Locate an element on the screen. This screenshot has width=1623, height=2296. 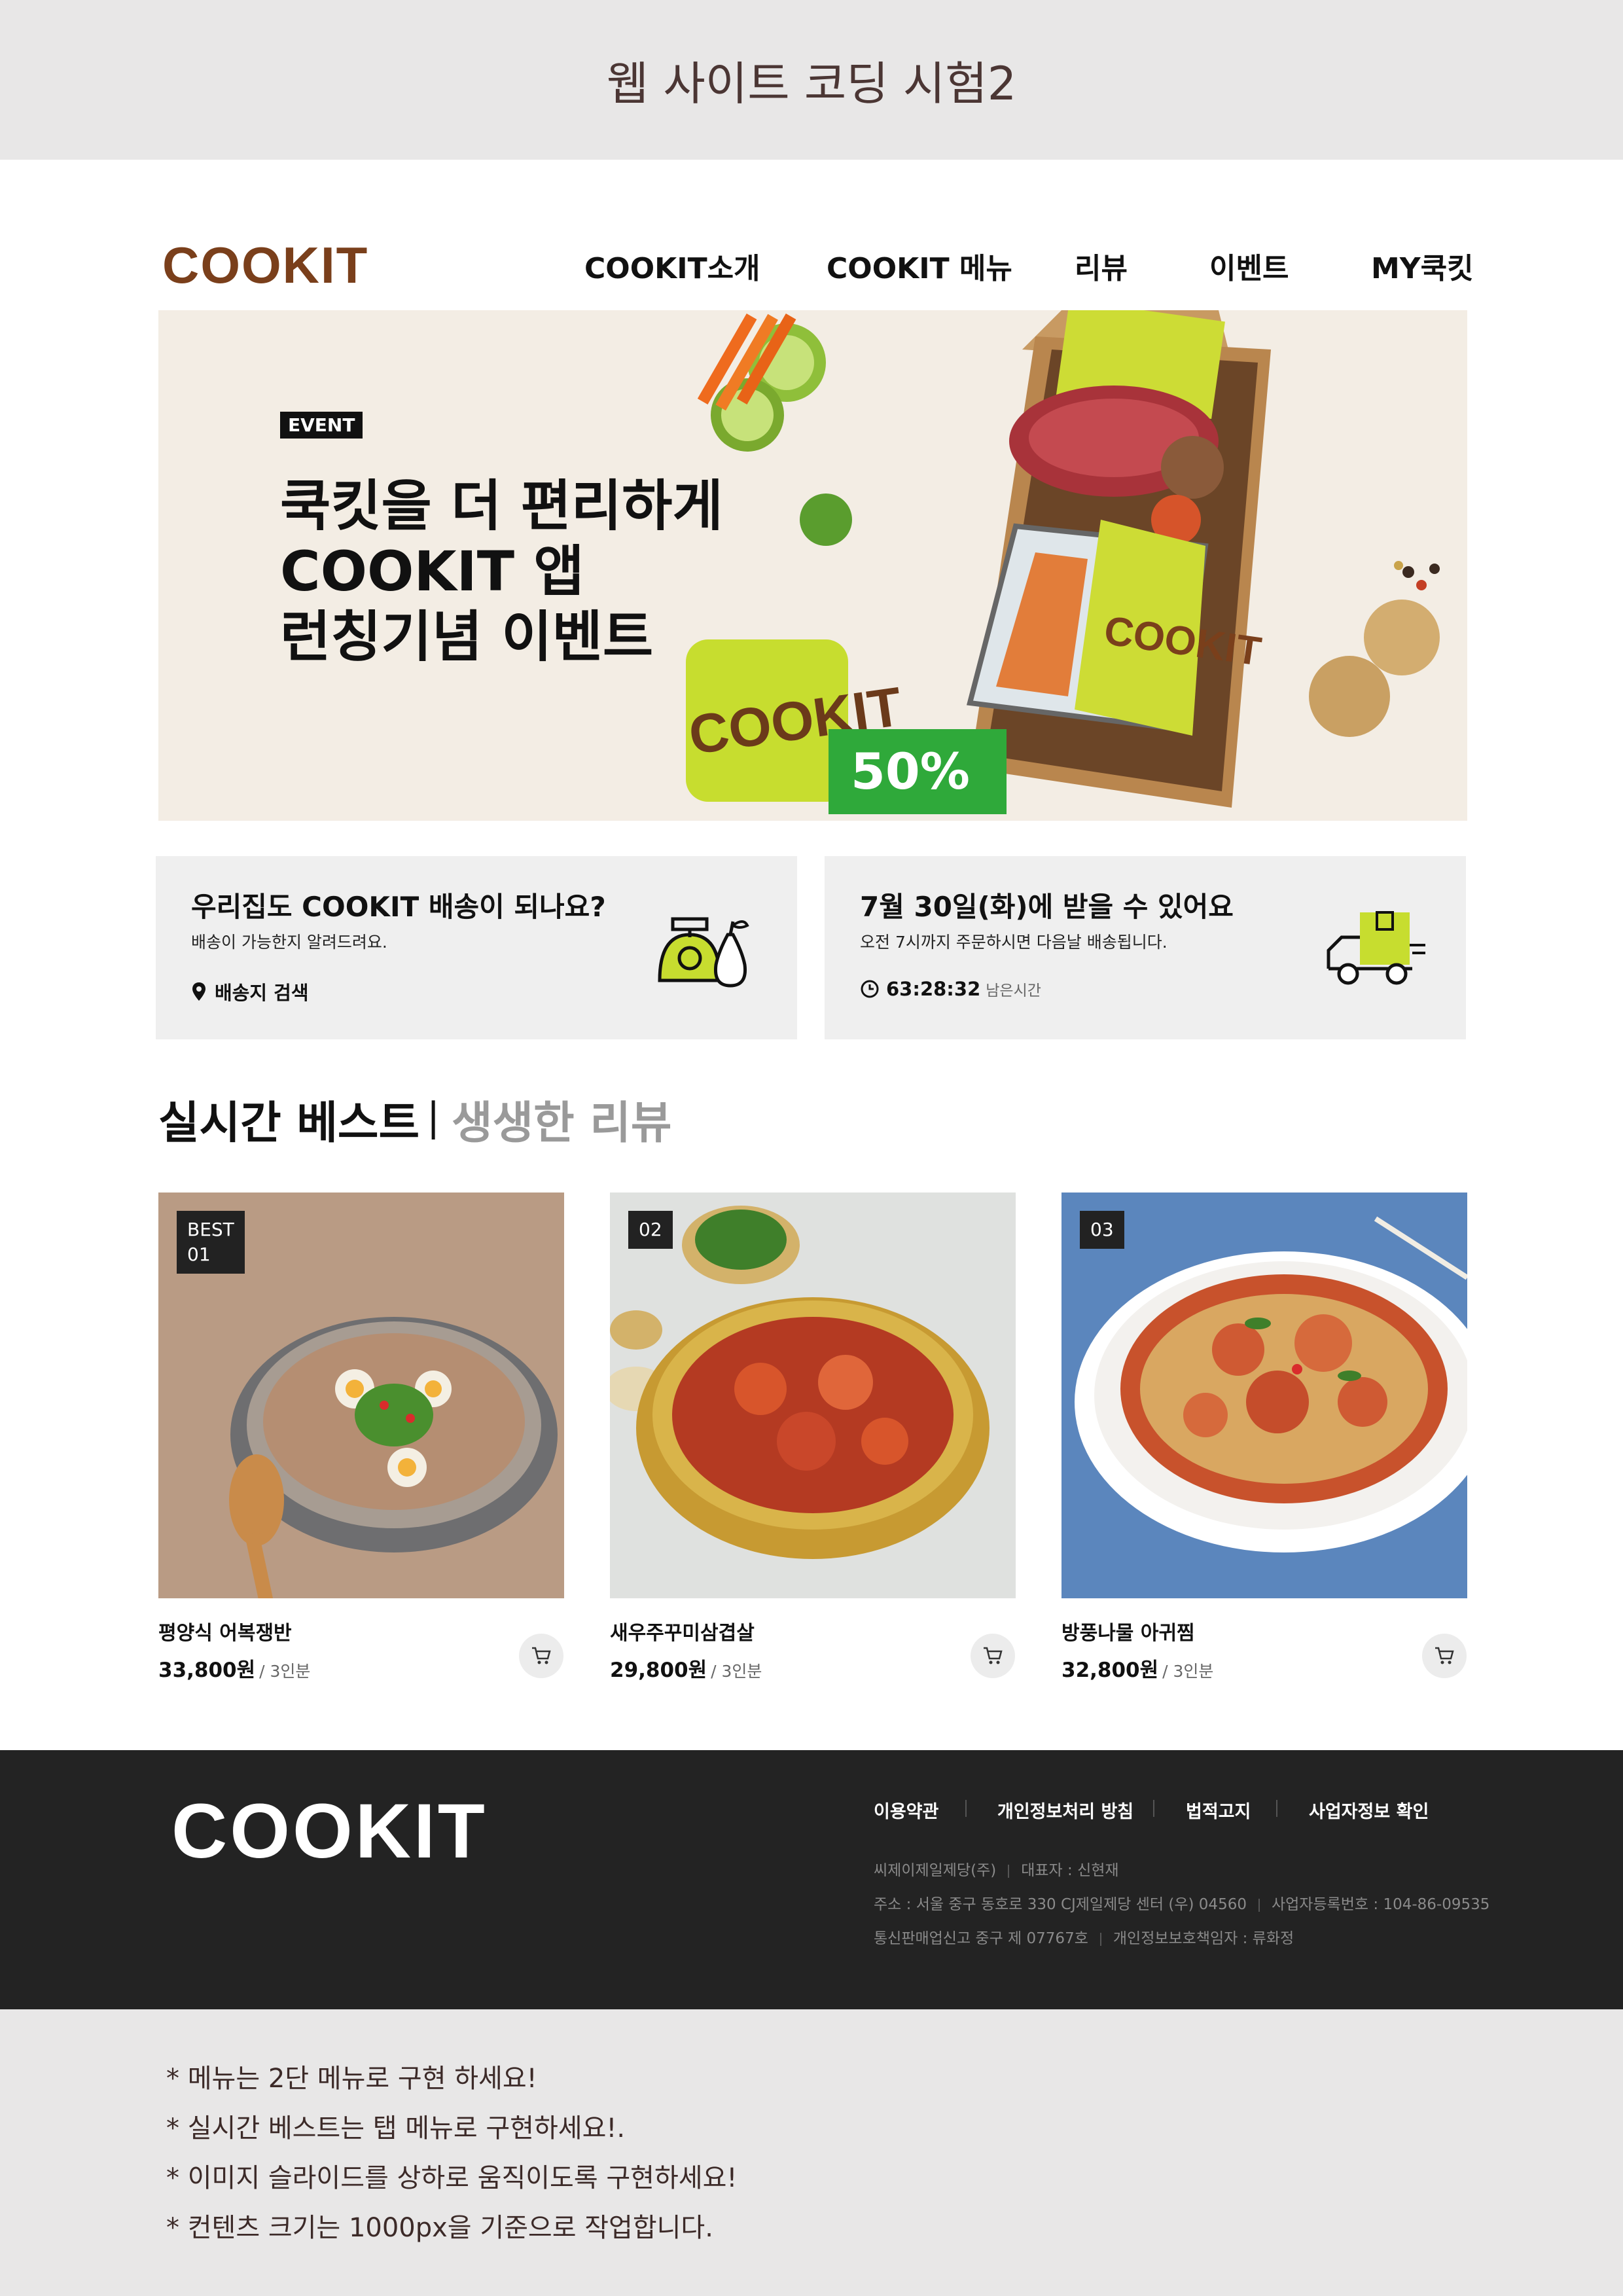
tab-realtime-best: 실시간 베스트 is located at coordinates (288, 1118).